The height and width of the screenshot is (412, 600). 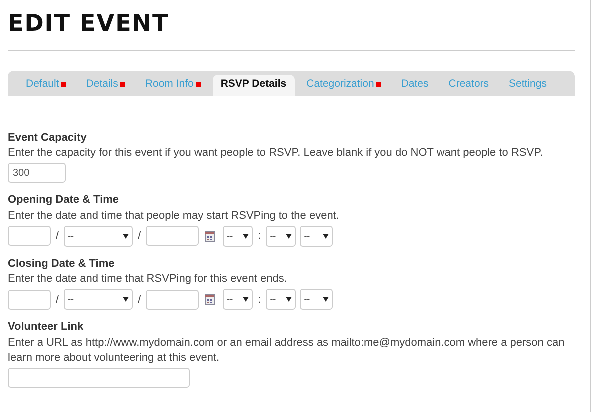 What do you see at coordinates (287, 351) in the screenshot?
I see `help-text: Enter a URL as http://www.mydomain.com or an email address as mailto:me@mydomain.com where a person can learn more about volunteering at this event.` at bounding box center [287, 351].